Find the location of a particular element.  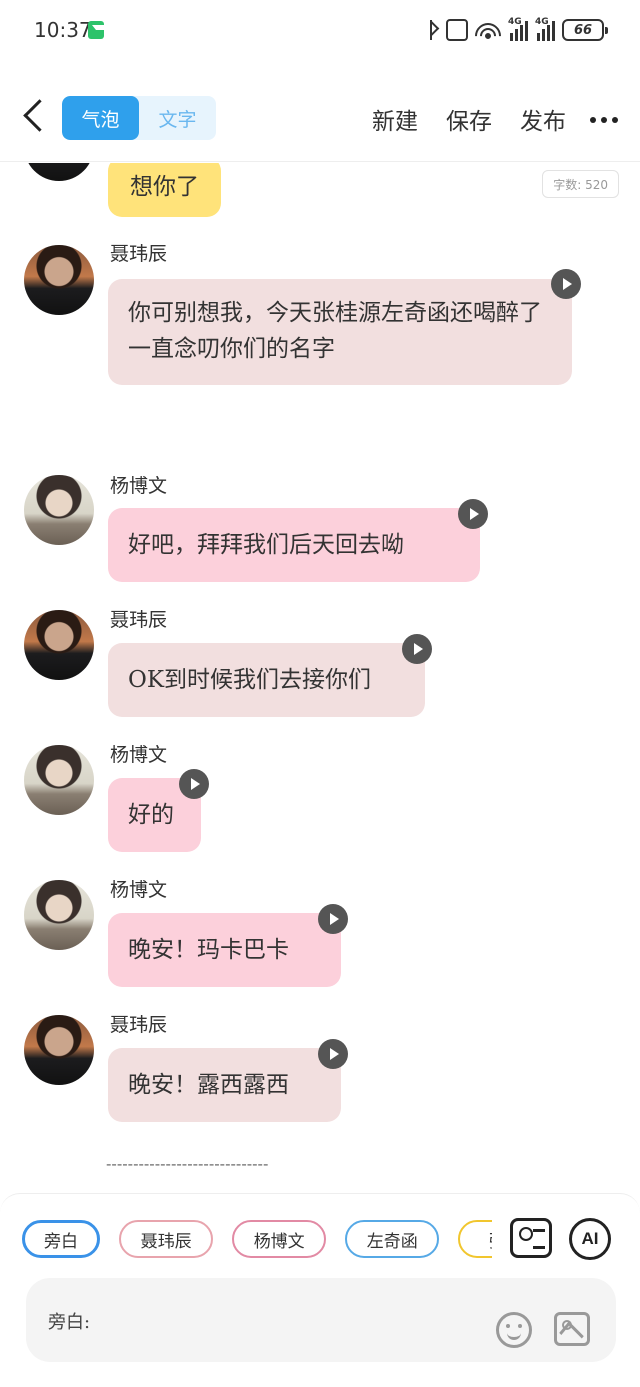

publish-button: 发布 is located at coordinates (543, 119).